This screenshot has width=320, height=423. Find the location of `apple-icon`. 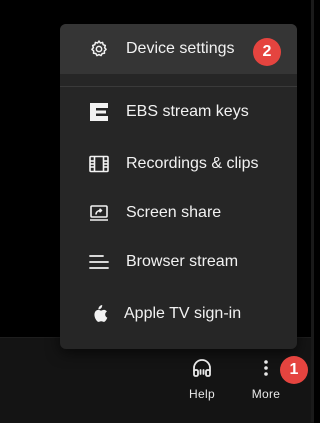

apple-icon is located at coordinates (99, 314).